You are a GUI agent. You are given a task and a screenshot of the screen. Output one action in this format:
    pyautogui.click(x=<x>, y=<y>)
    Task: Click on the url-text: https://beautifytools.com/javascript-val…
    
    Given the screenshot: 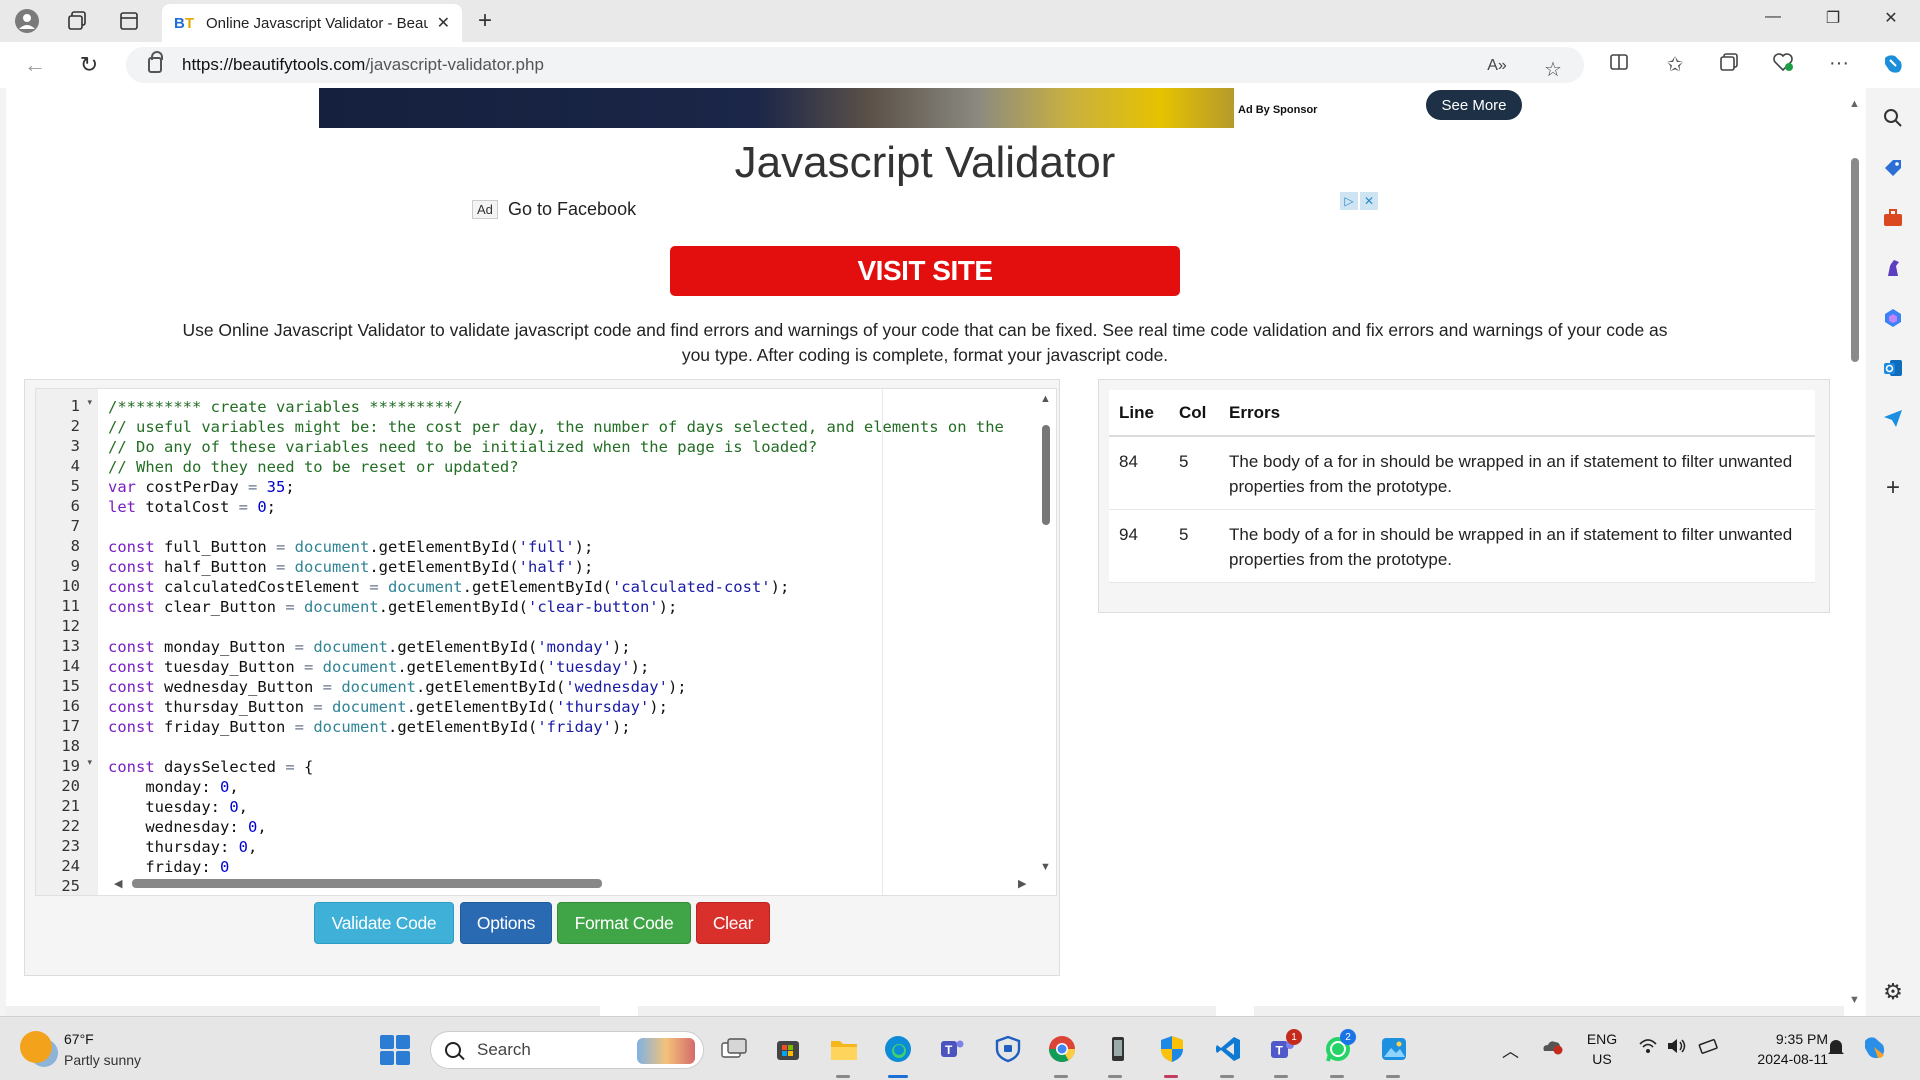 What is the action you would take?
    pyautogui.click(x=363, y=65)
    